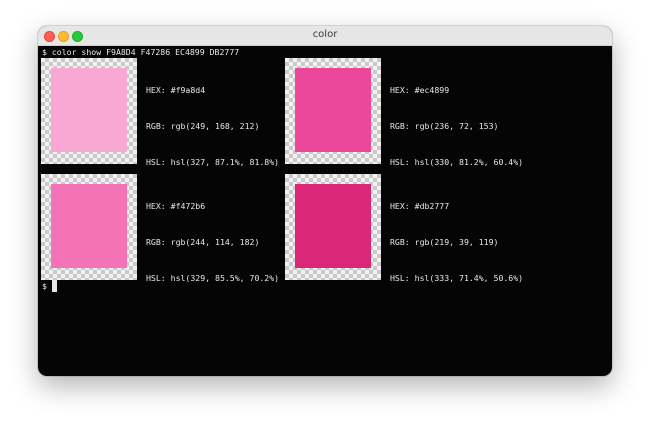 The image size is (650, 427). What do you see at coordinates (203, 126) in the screenshot?
I see `rgb-value: RGB: rgb(249, 168, 212)` at bounding box center [203, 126].